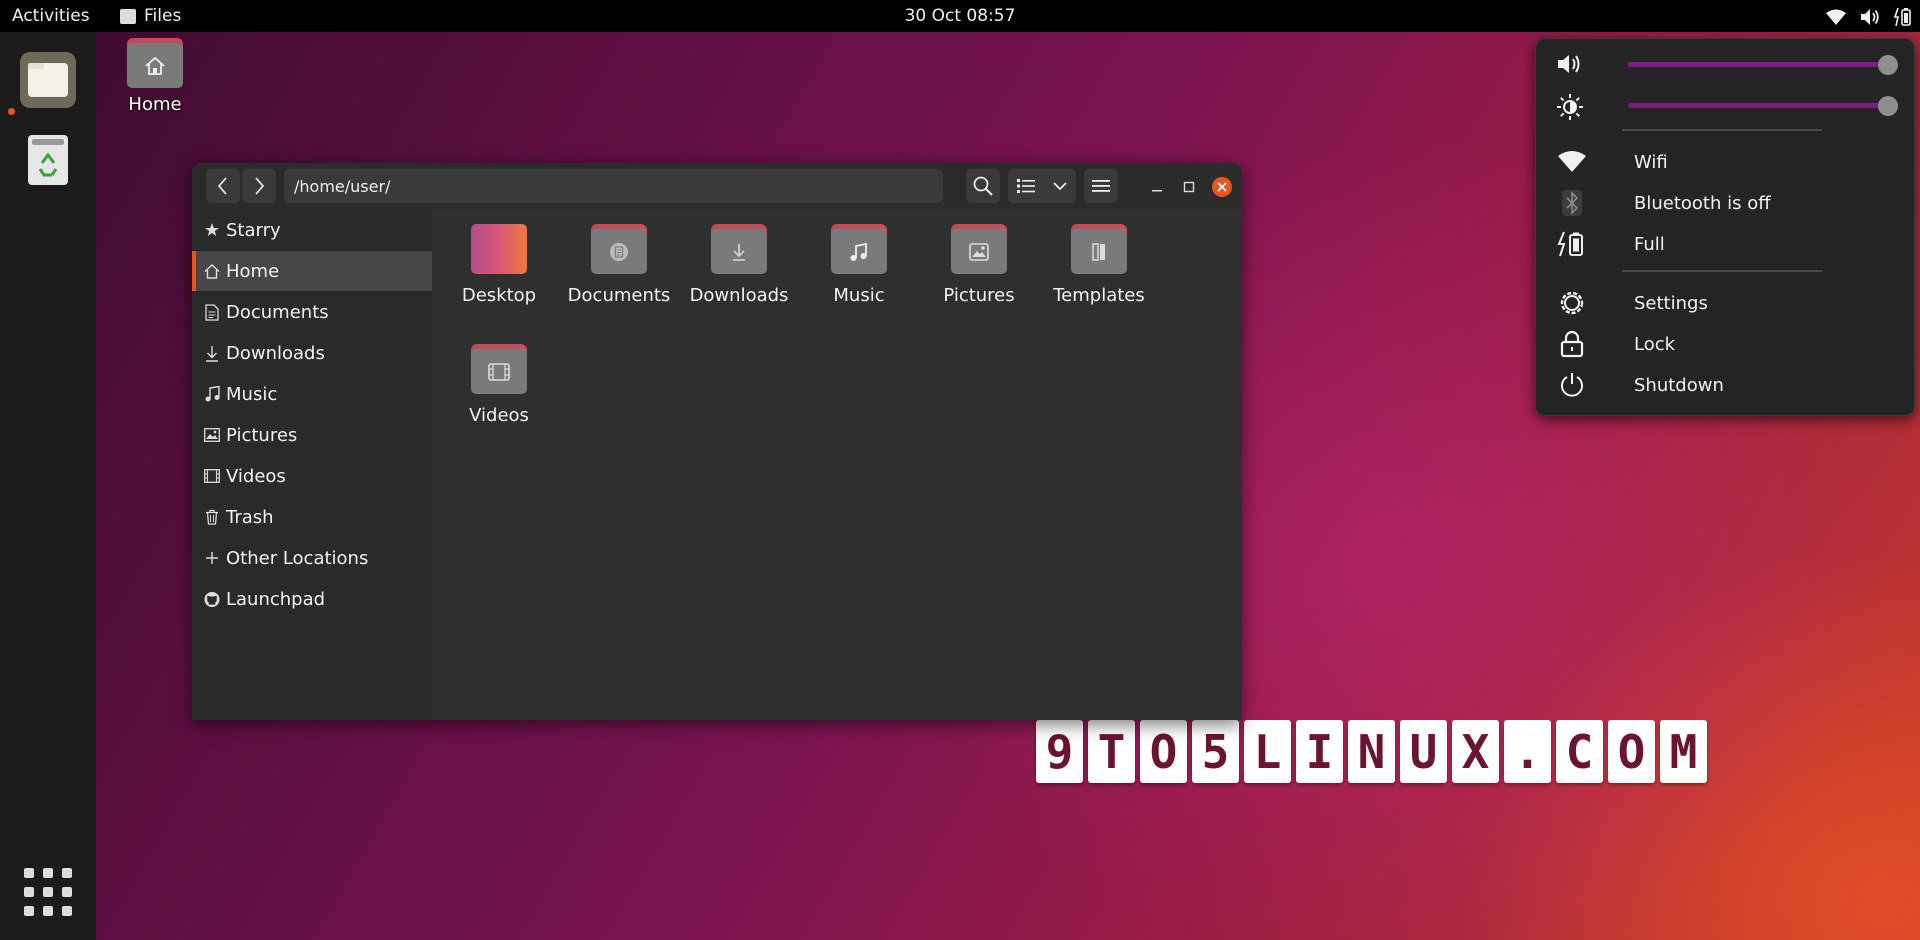 Image resolution: width=1920 pixels, height=940 pixels. I want to click on hamburger-menu-icon, so click(1101, 186).